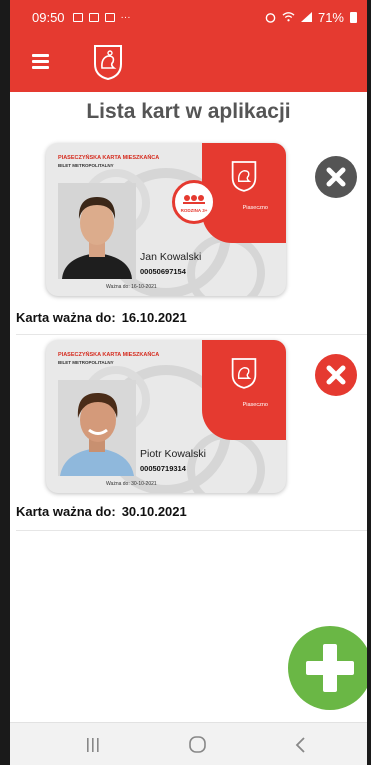 Image resolution: width=371 pixels, height=765 pixels. Describe the element at coordinates (40, 61) in the screenshot. I see `hamburger-menu-icon` at that location.